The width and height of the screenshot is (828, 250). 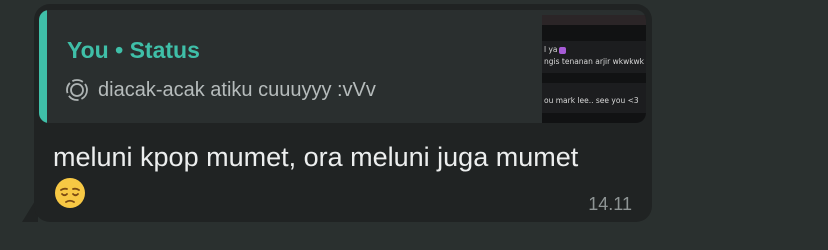 What do you see at coordinates (562, 50) in the screenshot?
I see `purple-heart-icon` at bounding box center [562, 50].